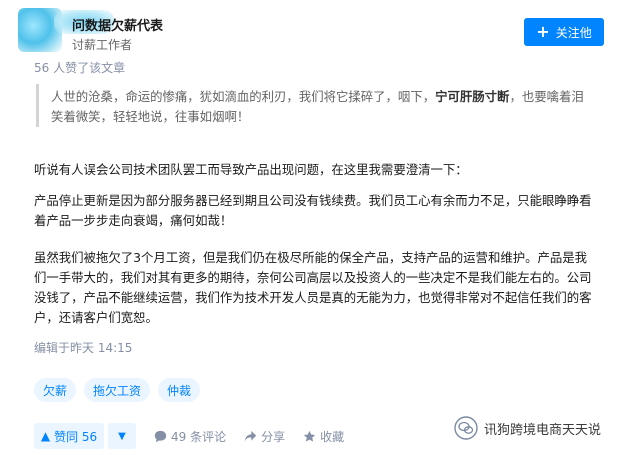  What do you see at coordinates (332, 436) in the screenshot?
I see `favorite-label: 收藏` at bounding box center [332, 436].